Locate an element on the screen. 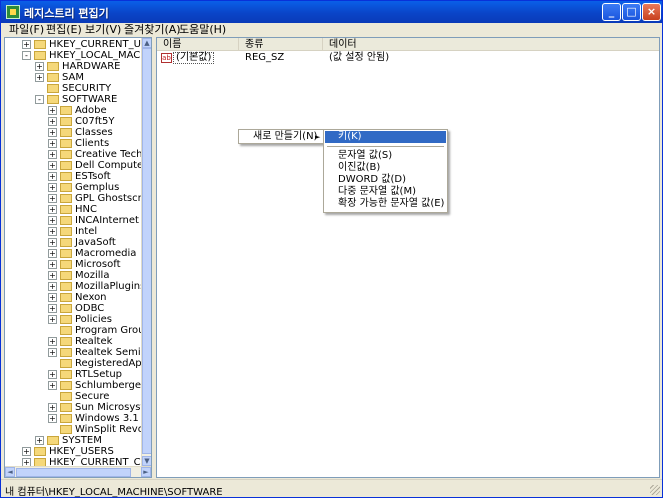 The image size is (663, 498). tree-node: + Macromedia is located at coordinates (99, 253).